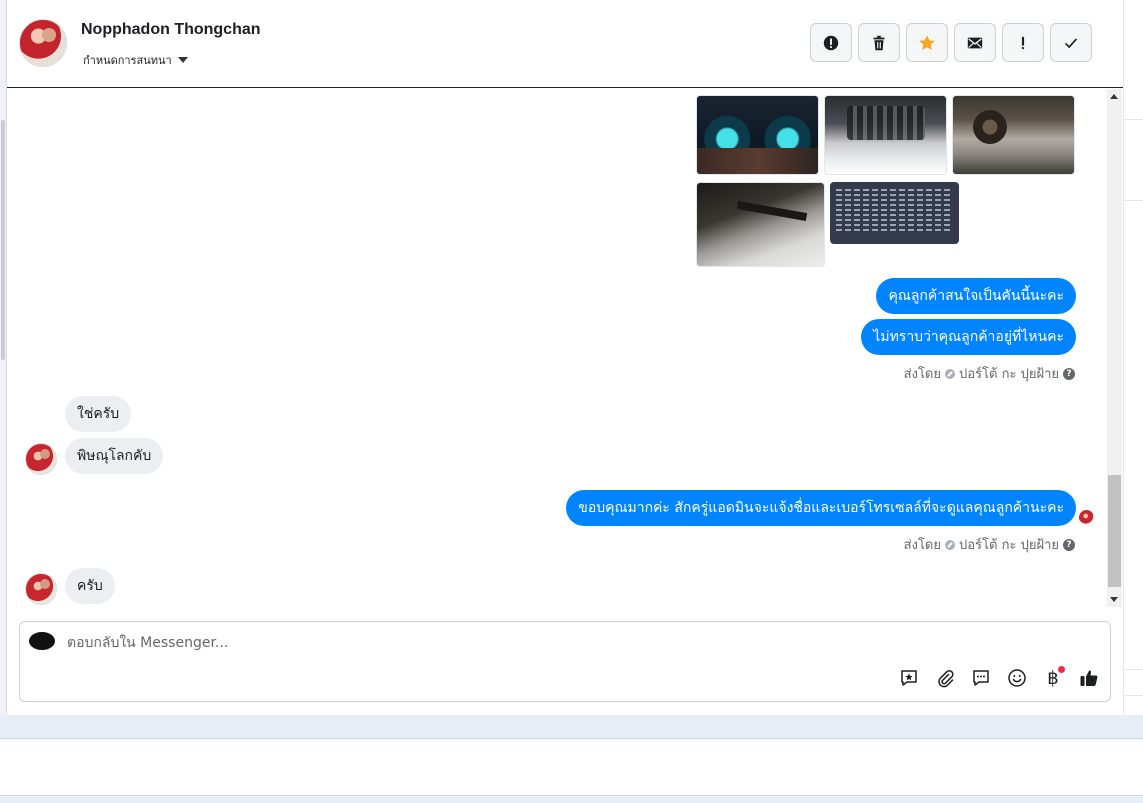  Describe the element at coordinates (565, 661) in the screenshot. I see `message-composer: ฿` at that location.